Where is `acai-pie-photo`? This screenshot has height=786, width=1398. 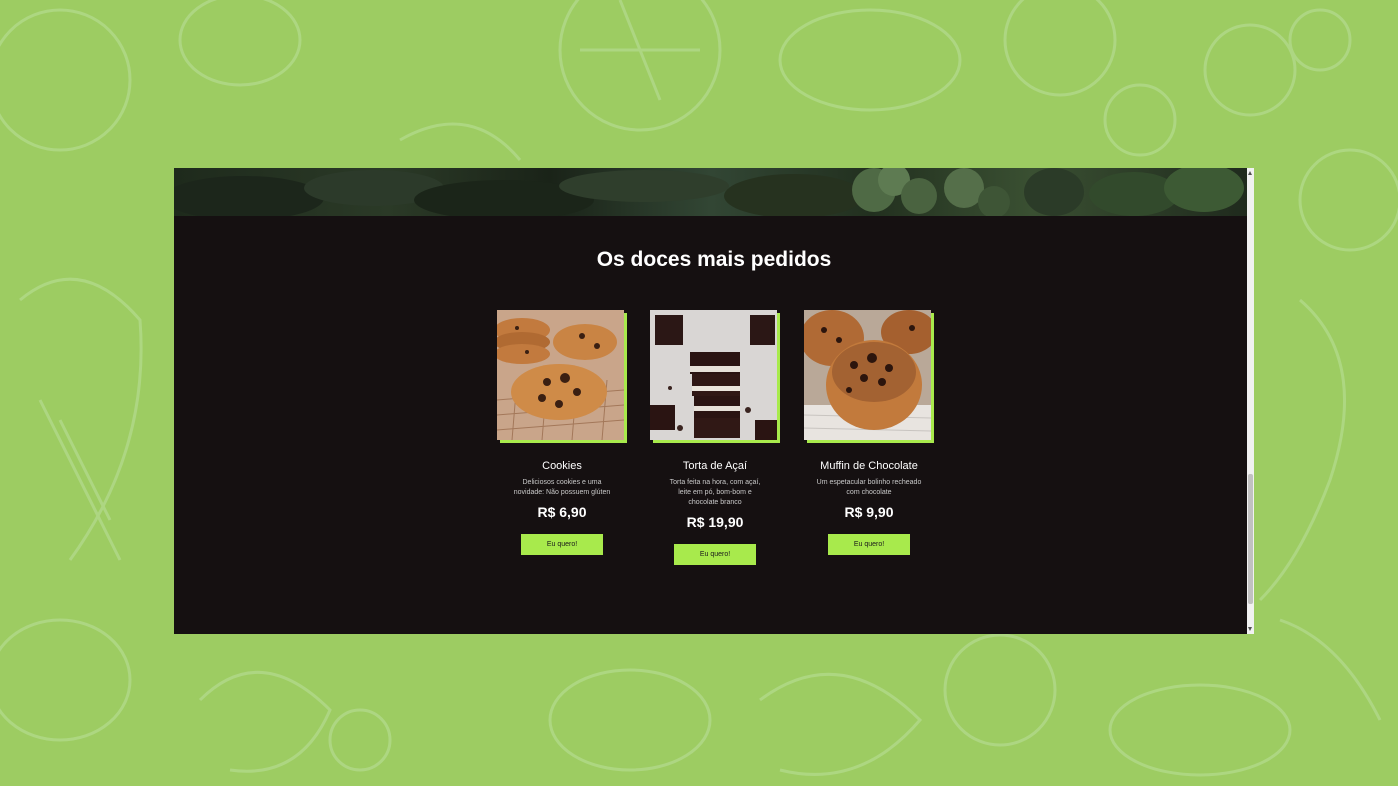 acai-pie-photo is located at coordinates (713, 375).